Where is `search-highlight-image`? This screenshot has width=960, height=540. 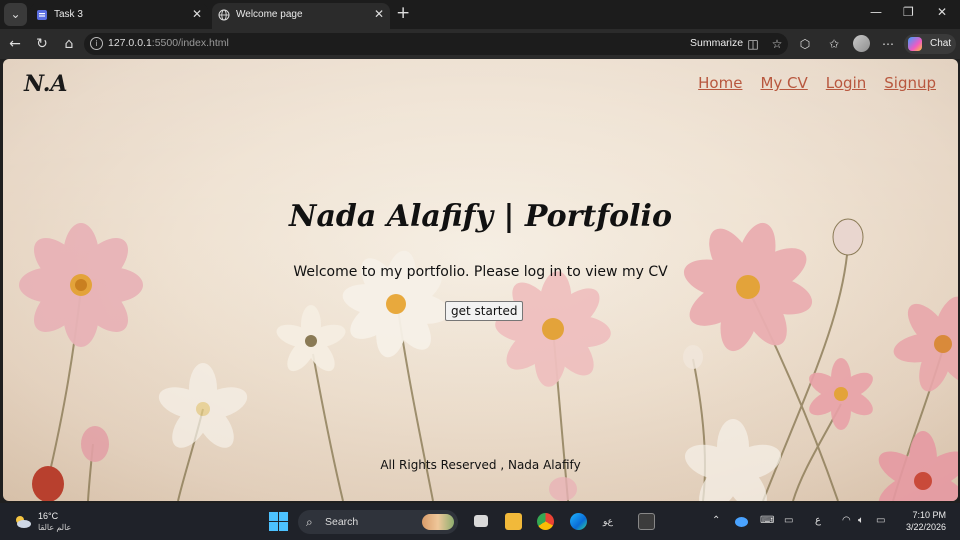
search-highlight-image is located at coordinates (438, 522).